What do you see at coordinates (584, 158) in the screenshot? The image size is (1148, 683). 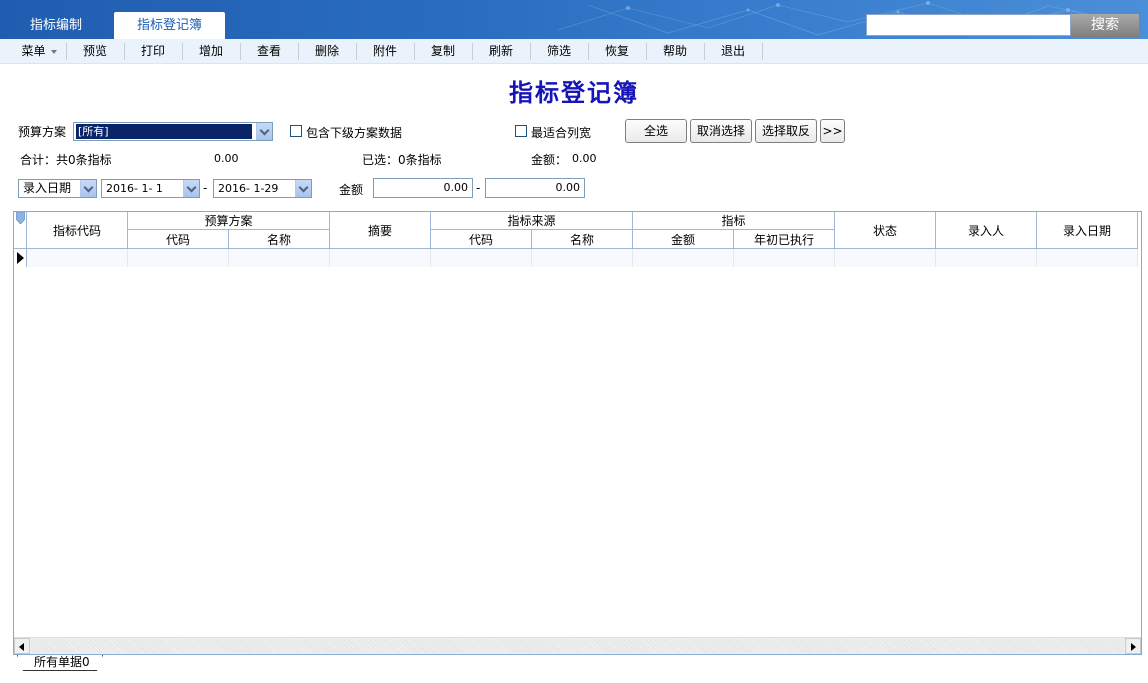 I see `amount-value: 0.00` at bounding box center [584, 158].